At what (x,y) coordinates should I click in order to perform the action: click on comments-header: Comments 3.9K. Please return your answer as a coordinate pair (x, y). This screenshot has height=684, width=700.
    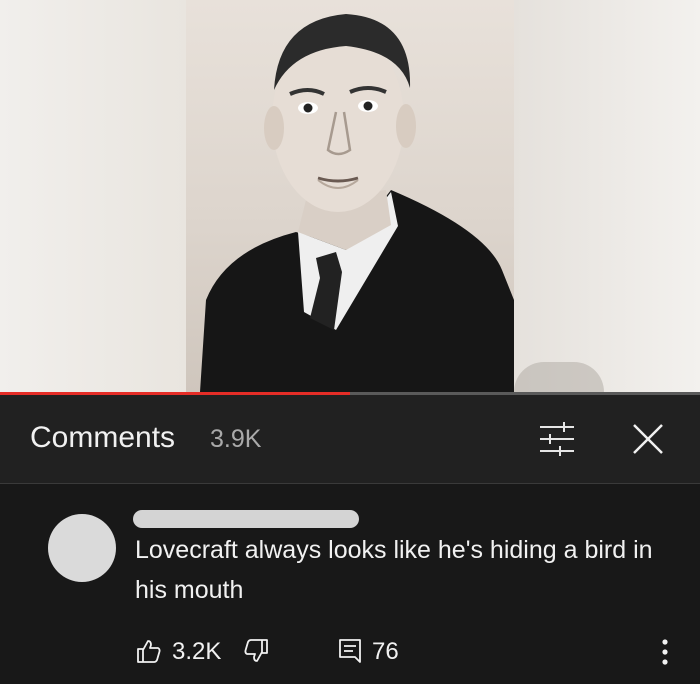
    Looking at the image, I should click on (350, 439).